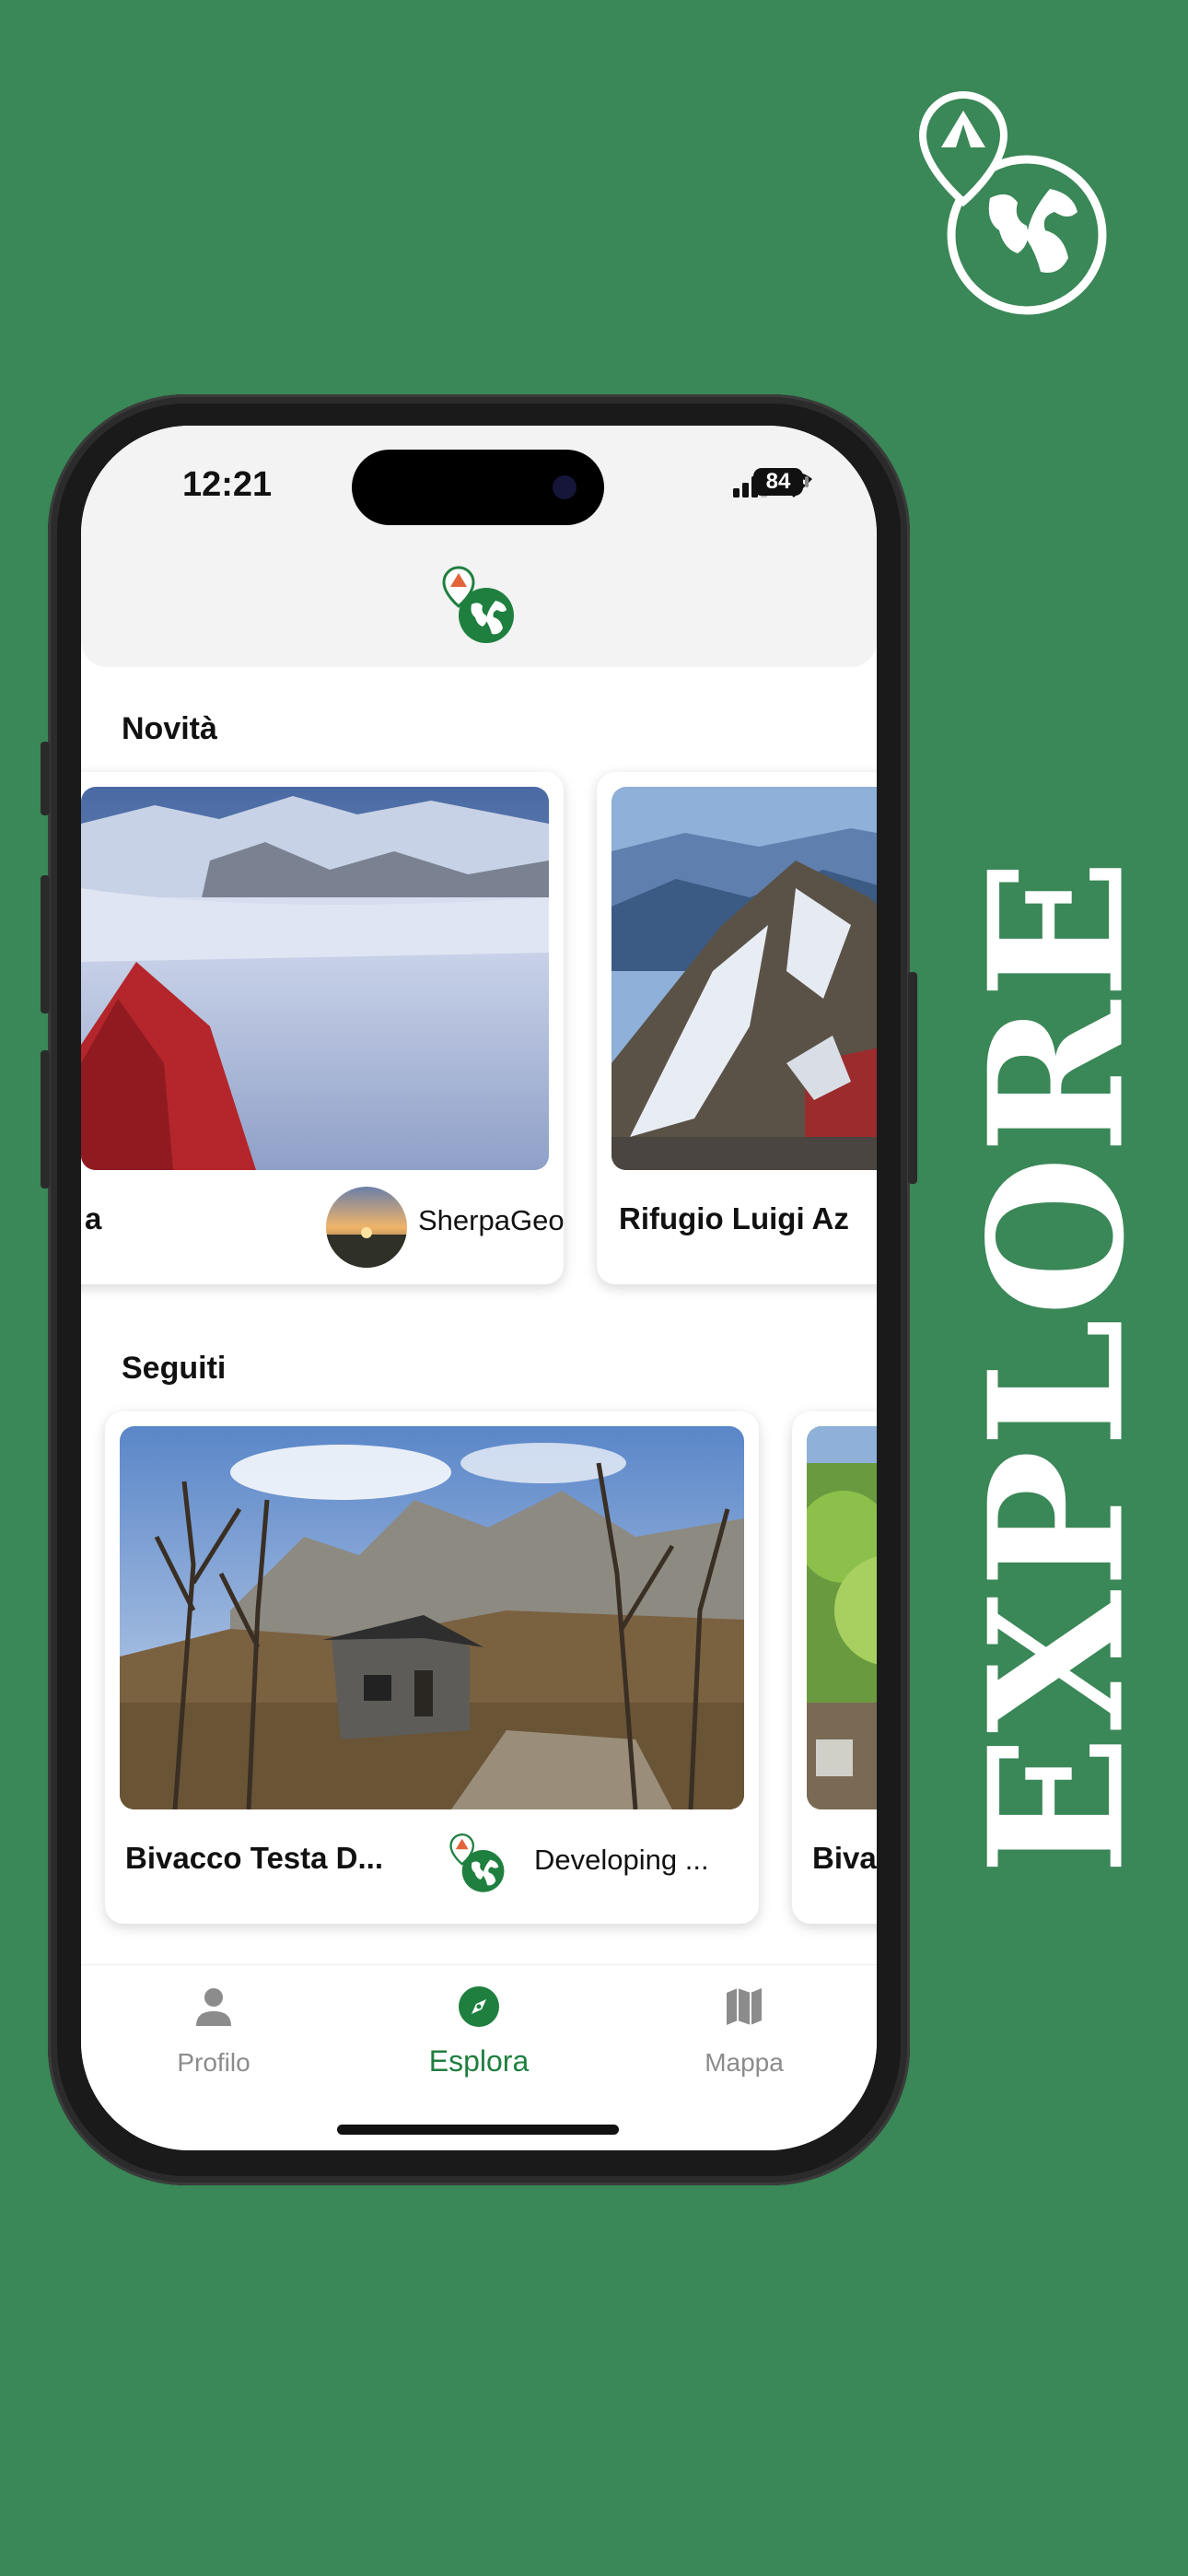  What do you see at coordinates (169, 728) in the screenshot?
I see `section-title-new: Novità` at bounding box center [169, 728].